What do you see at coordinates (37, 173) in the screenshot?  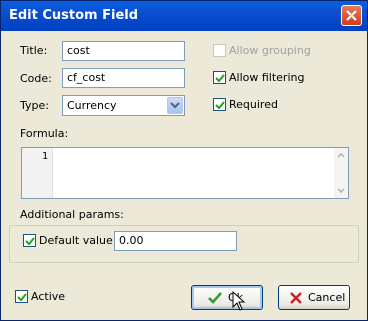 I see `line-number-gutter: 1` at bounding box center [37, 173].